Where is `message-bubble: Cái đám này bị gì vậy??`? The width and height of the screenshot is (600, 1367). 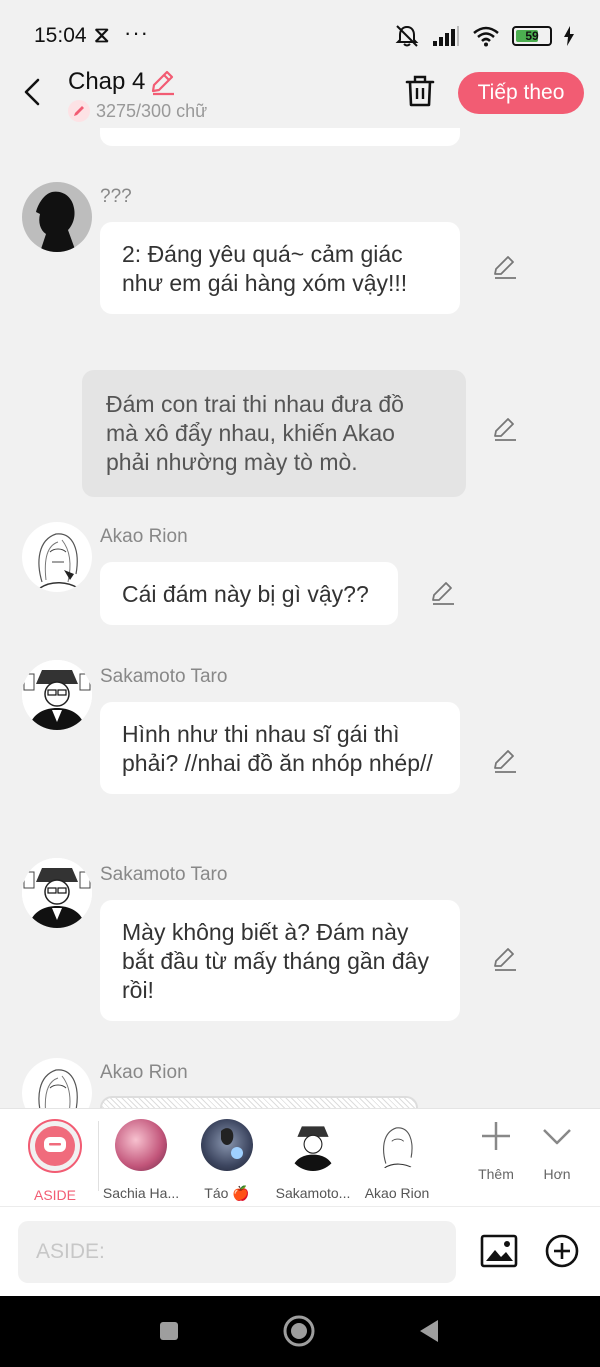 message-bubble: Cái đám này bị gì vậy?? is located at coordinates (249, 593).